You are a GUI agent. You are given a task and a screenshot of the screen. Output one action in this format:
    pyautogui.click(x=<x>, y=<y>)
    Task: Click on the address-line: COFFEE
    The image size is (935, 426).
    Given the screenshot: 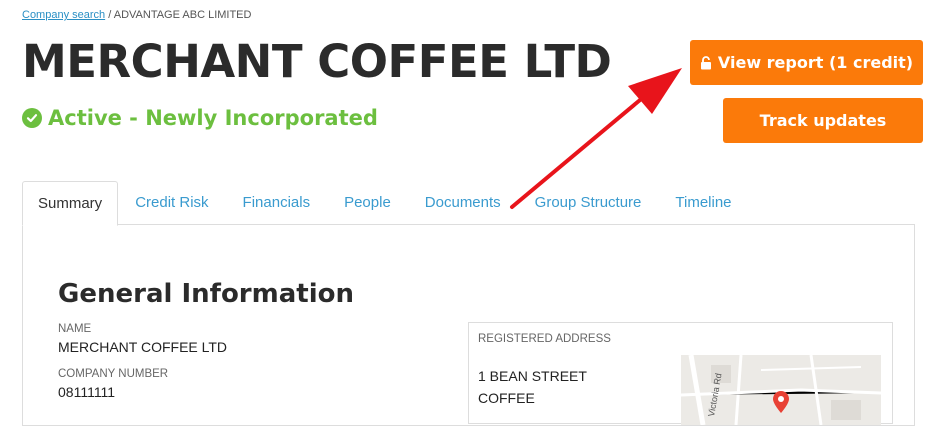 What is the action you would take?
    pyautogui.click(x=506, y=398)
    